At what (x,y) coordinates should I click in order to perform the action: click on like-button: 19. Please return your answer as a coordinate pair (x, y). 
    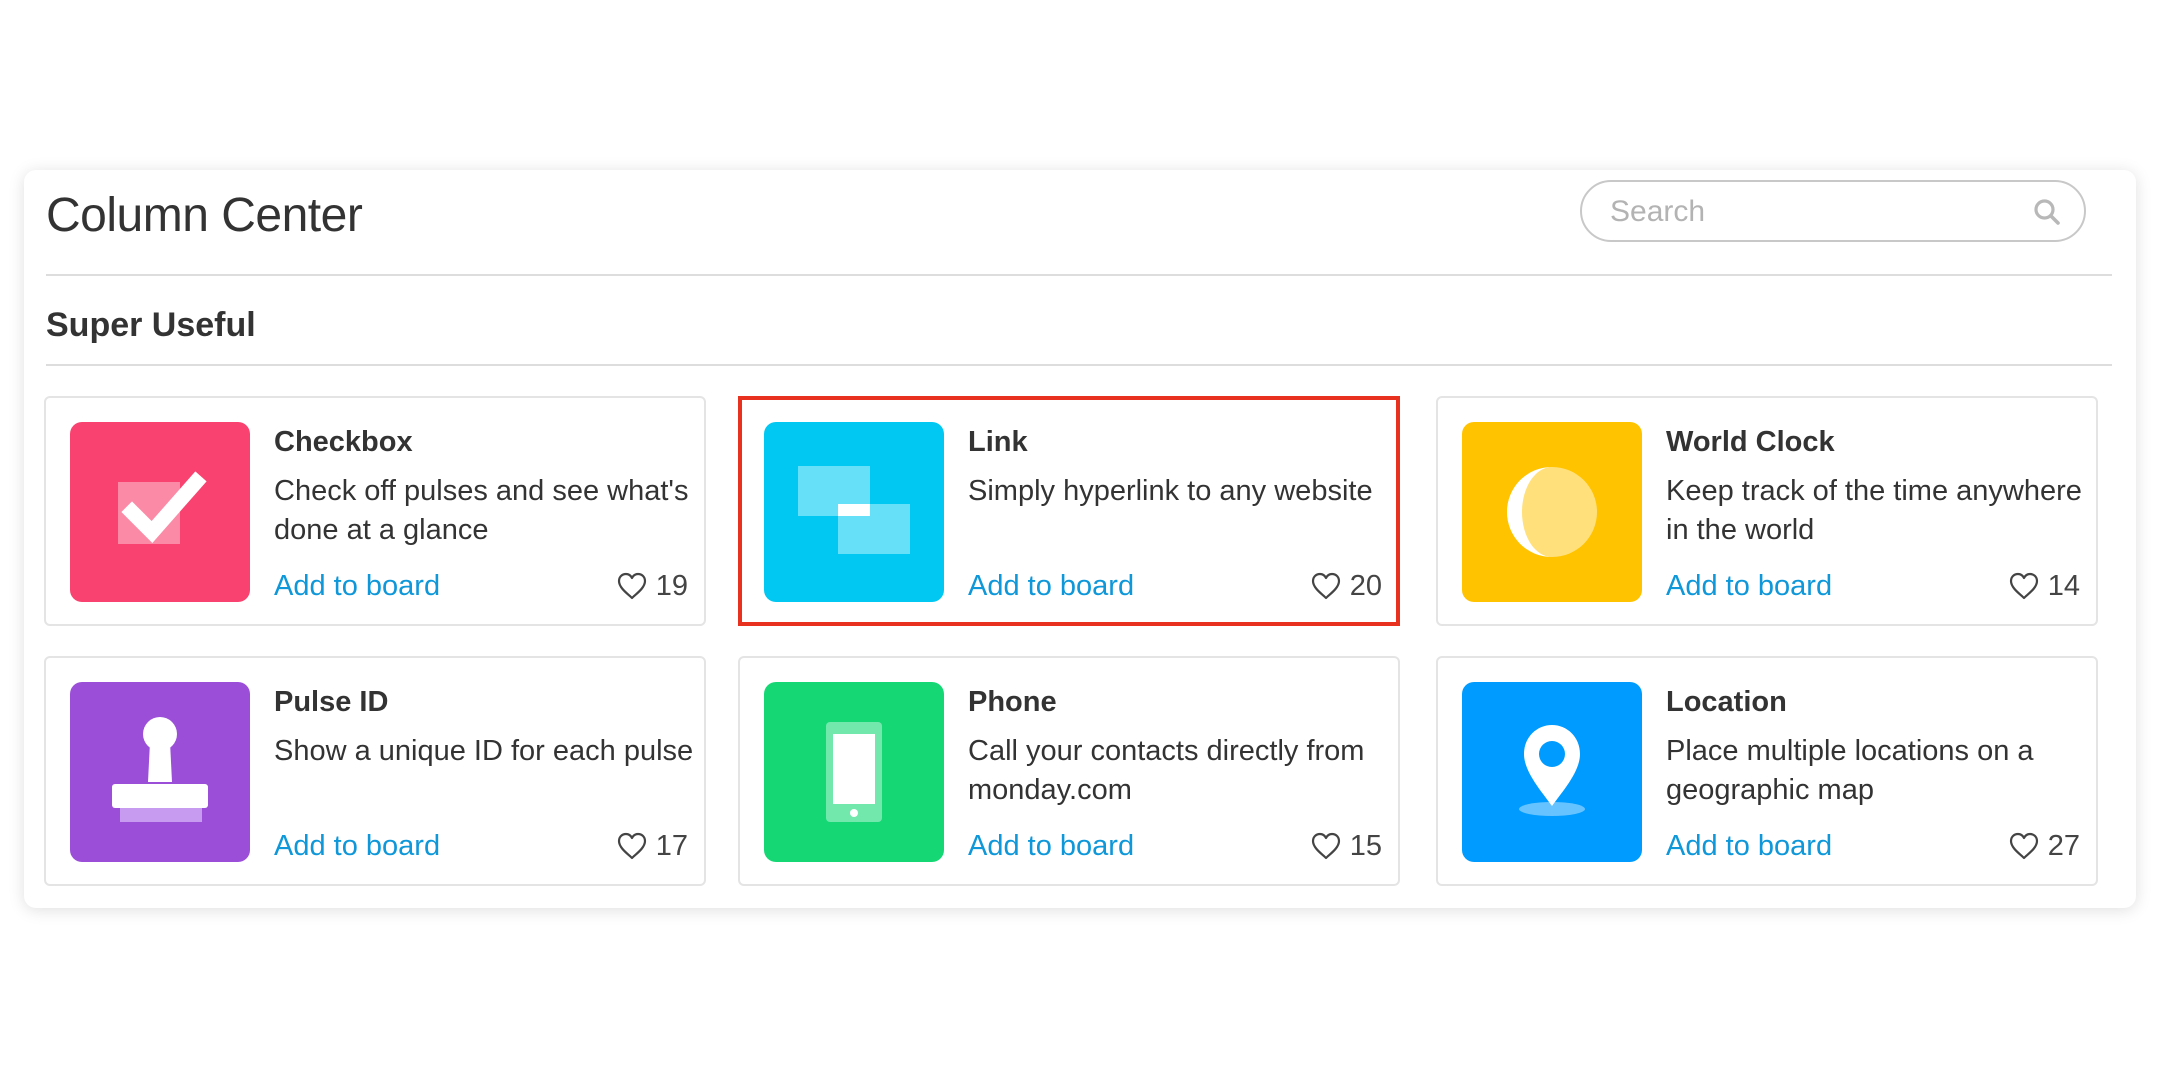
    Looking at the image, I should click on (652, 586).